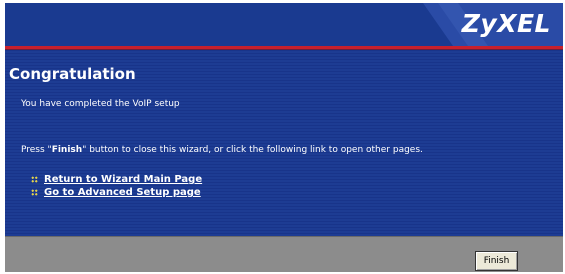 The height and width of the screenshot is (274, 565). What do you see at coordinates (284, 49) in the screenshot?
I see `header-divider-shadow` at bounding box center [284, 49].